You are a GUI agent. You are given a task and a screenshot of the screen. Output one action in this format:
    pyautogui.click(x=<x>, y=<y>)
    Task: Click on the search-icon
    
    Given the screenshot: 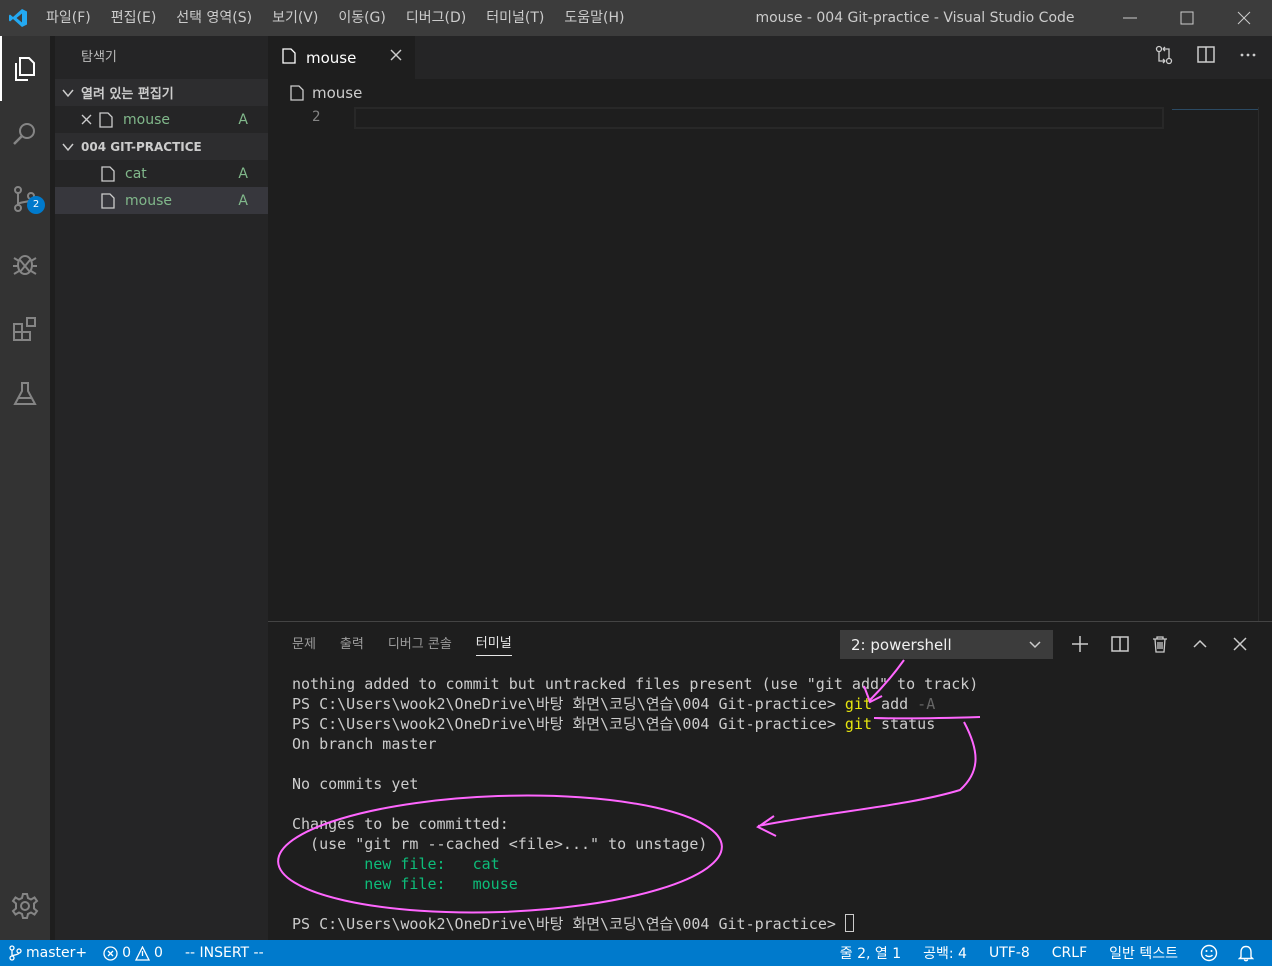 What is the action you would take?
    pyautogui.click(x=24, y=133)
    